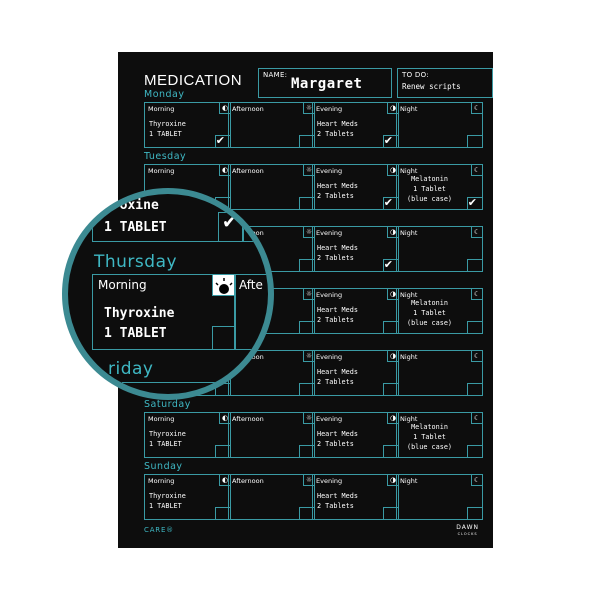  I want to click on todo-field: TO DO: Renew scripts, so click(445, 83).